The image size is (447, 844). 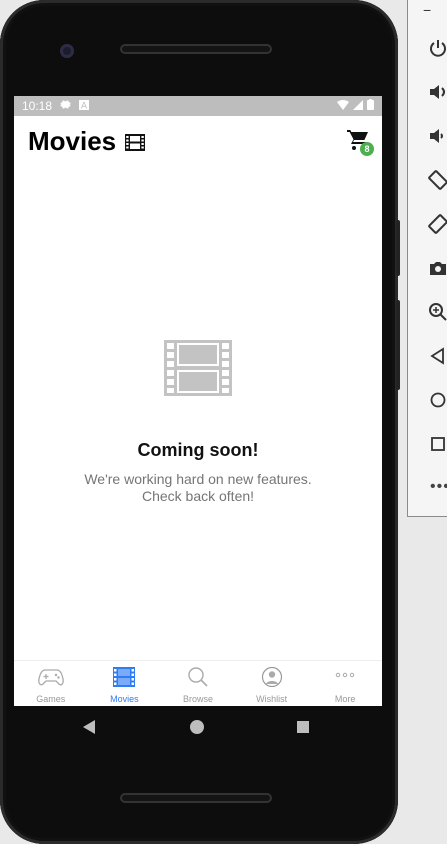 What do you see at coordinates (437, 313) in the screenshot?
I see `zoom-icon` at bounding box center [437, 313].